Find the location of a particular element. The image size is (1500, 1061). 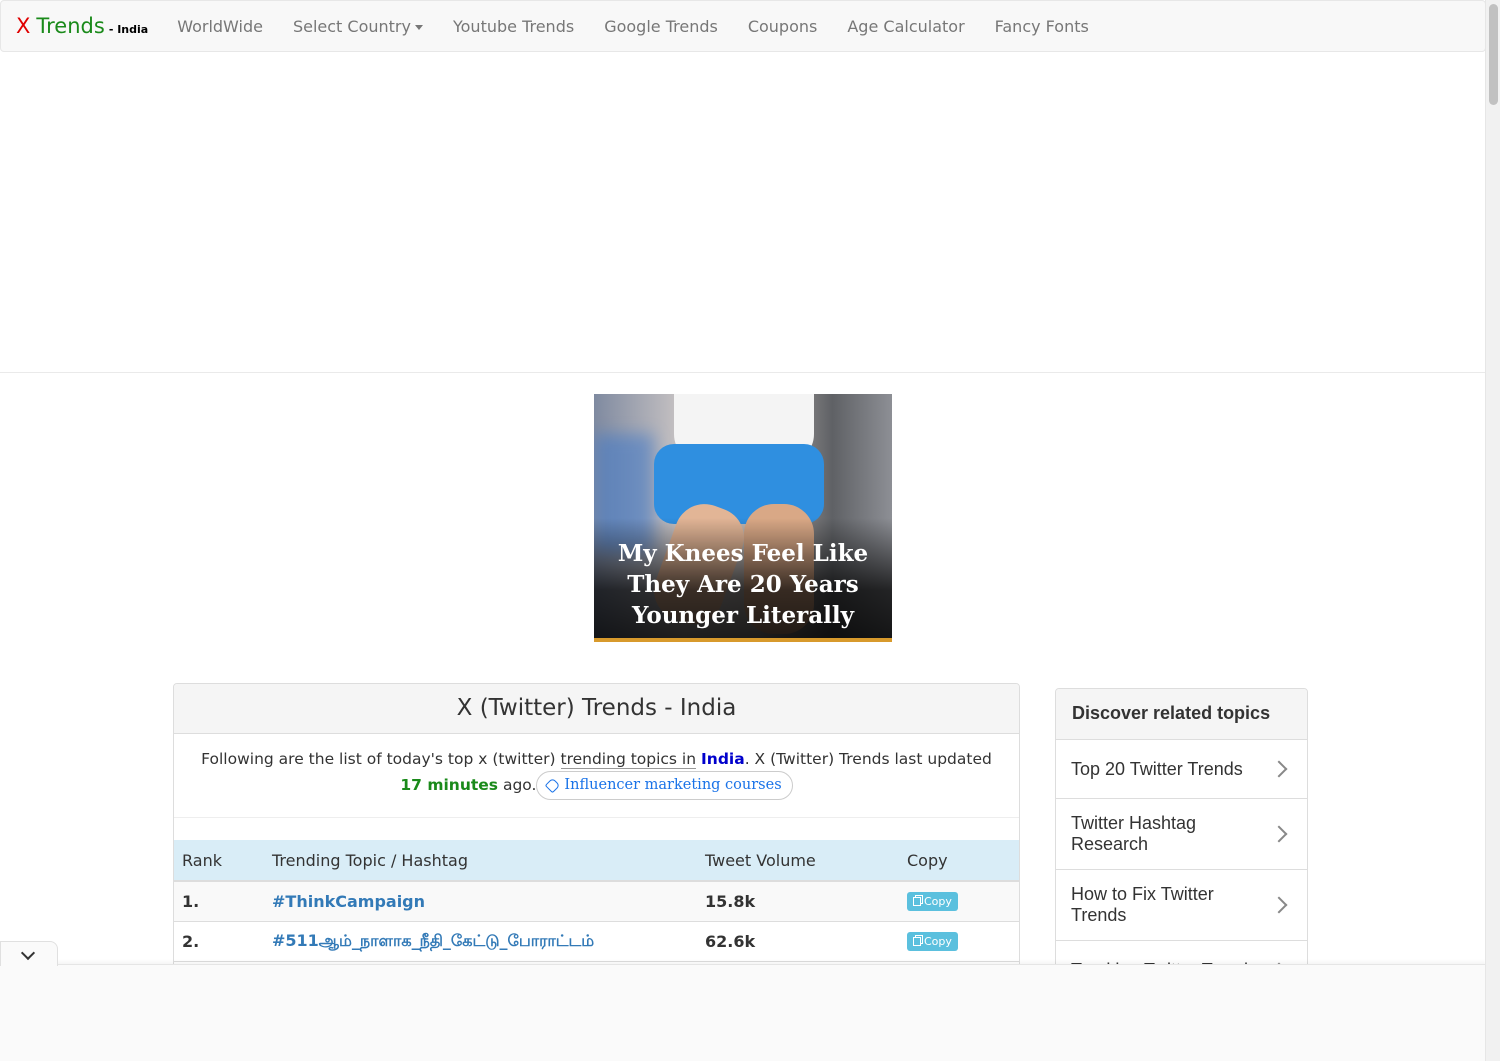

brand-trends: Trends is located at coordinates (70, 26).